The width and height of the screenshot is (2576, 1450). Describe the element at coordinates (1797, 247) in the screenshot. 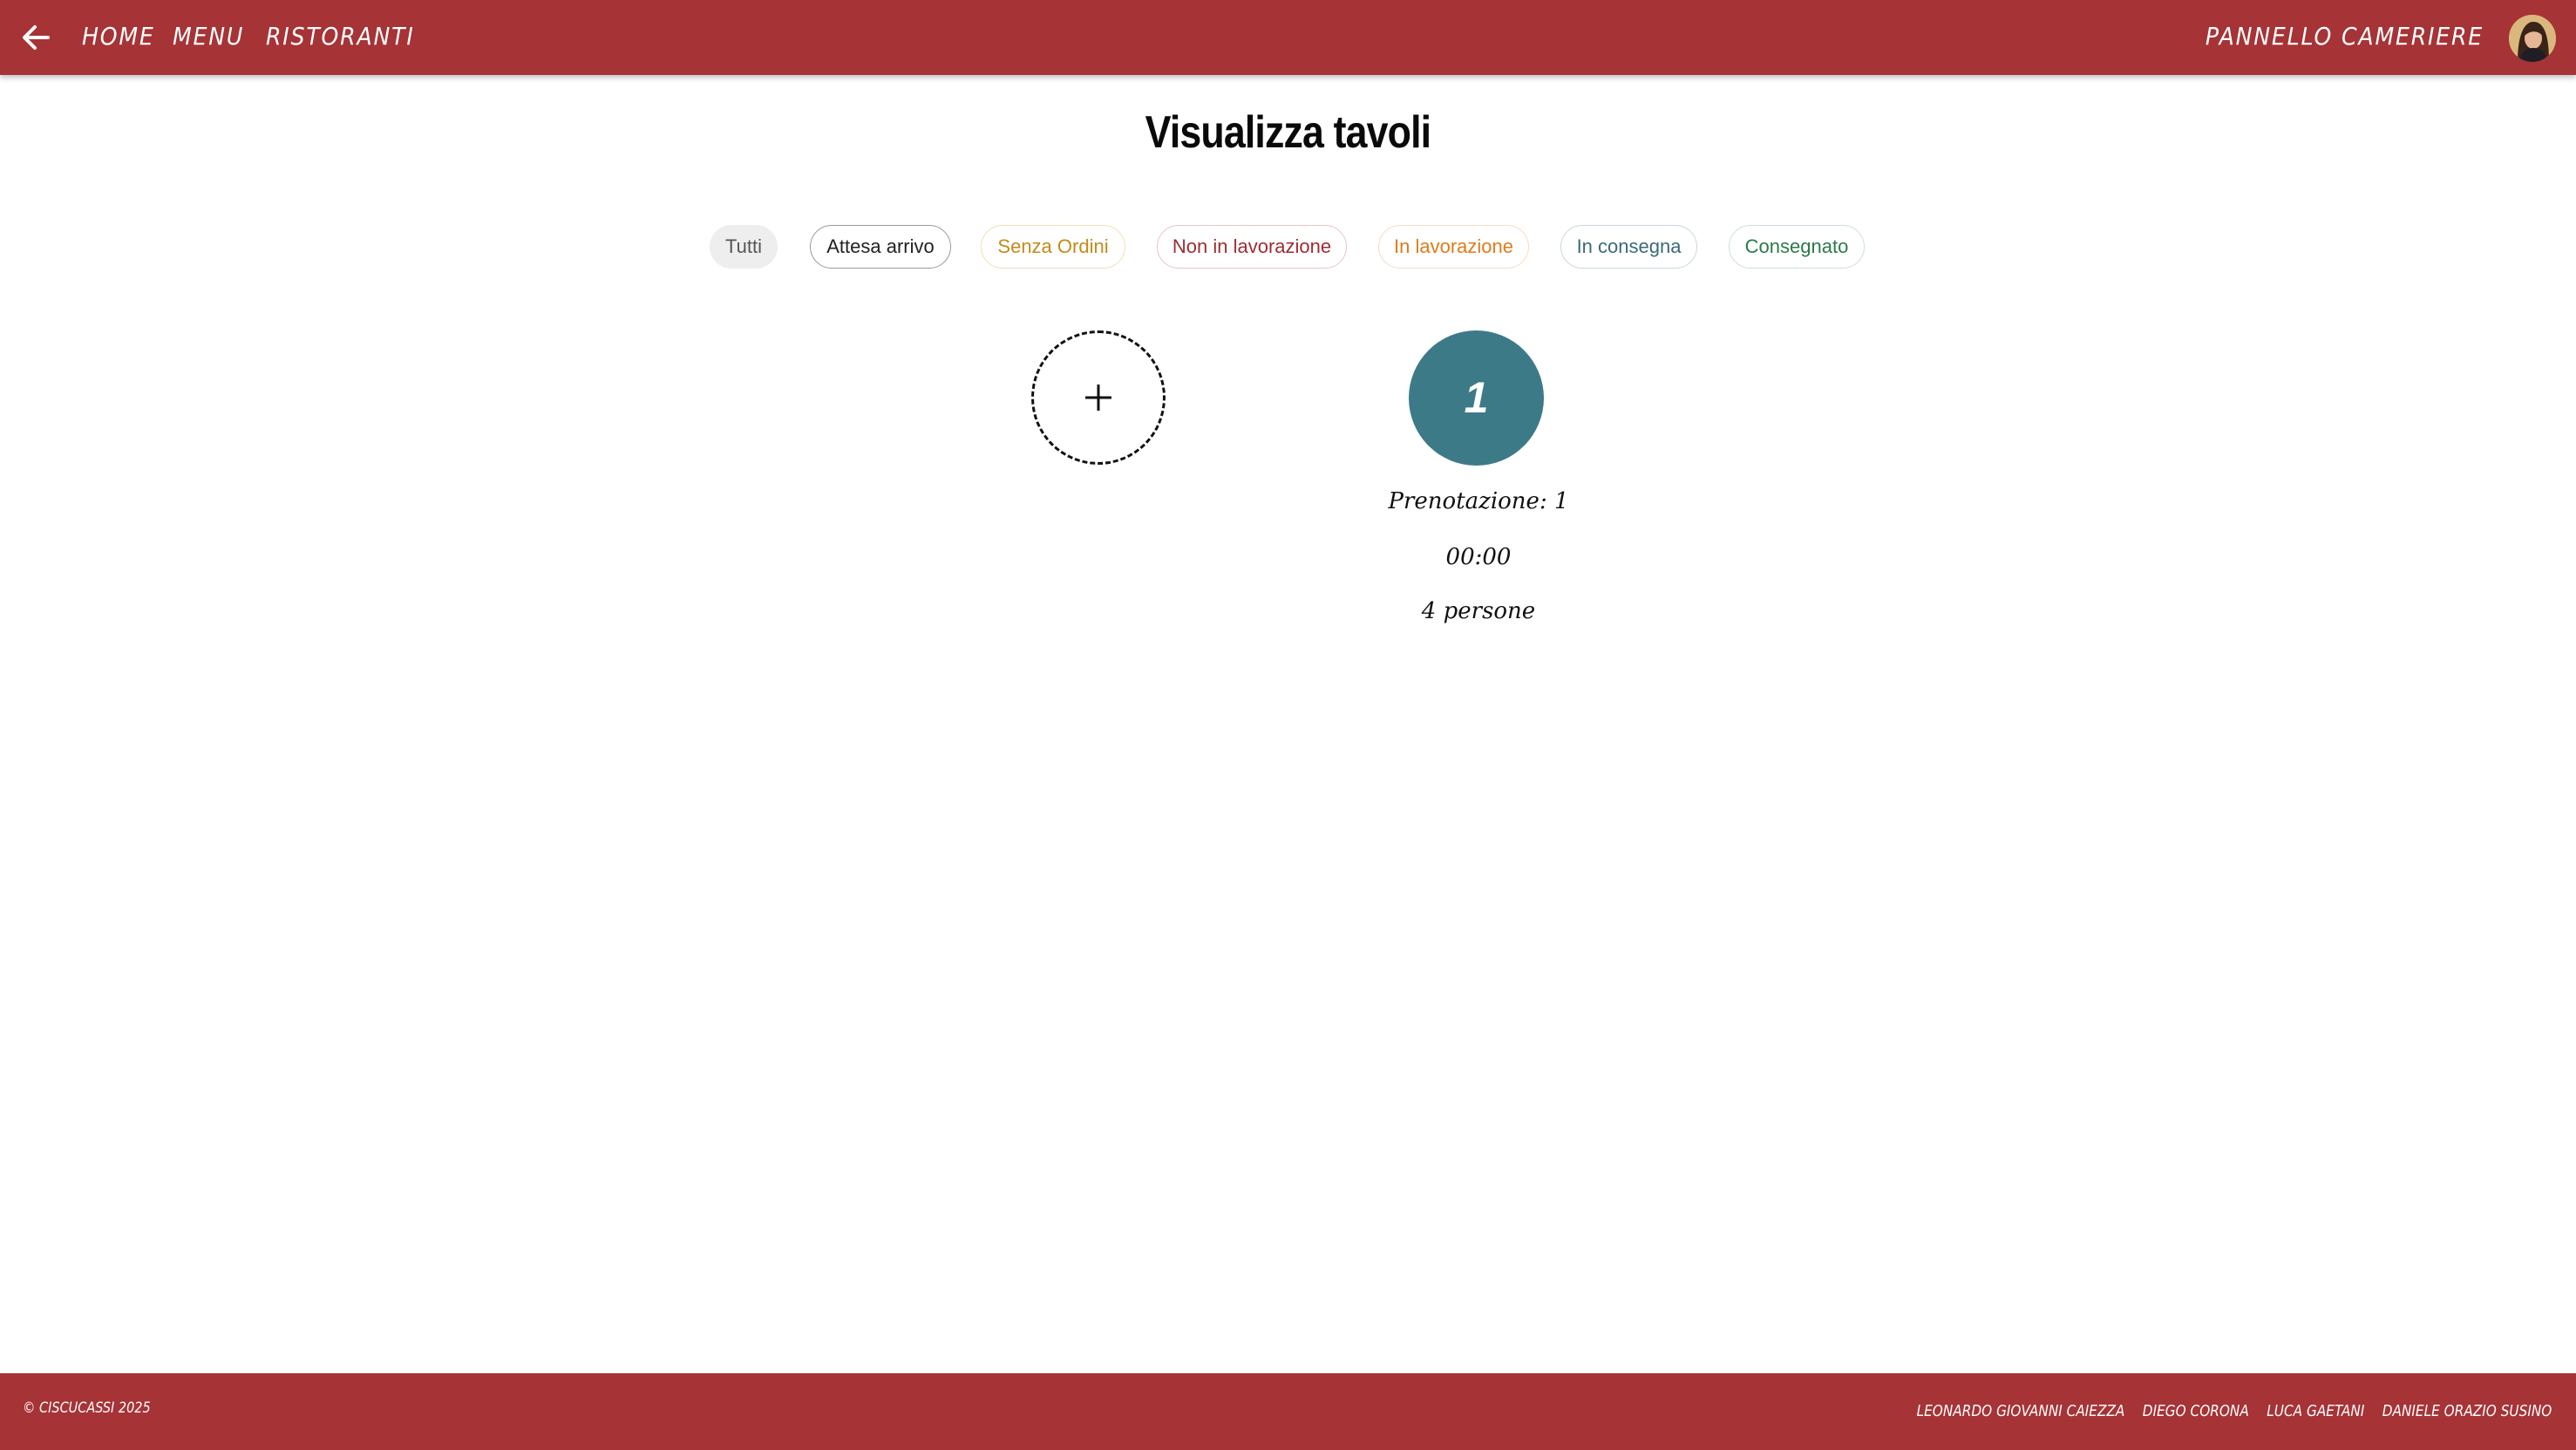

I see `filter-consegnato: Consegnato` at that location.